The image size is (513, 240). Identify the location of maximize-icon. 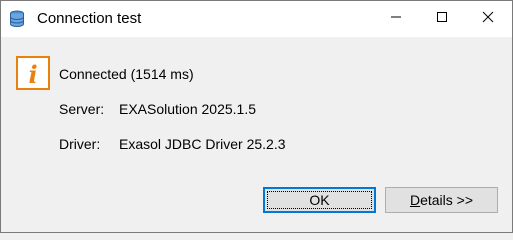
(442, 19).